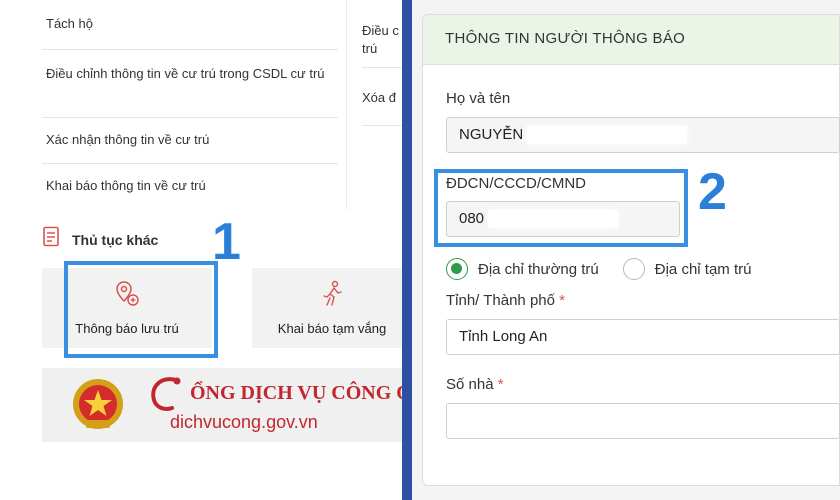  Describe the element at coordinates (457, 269) in the screenshot. I see `radio-permanent-address` at that location.